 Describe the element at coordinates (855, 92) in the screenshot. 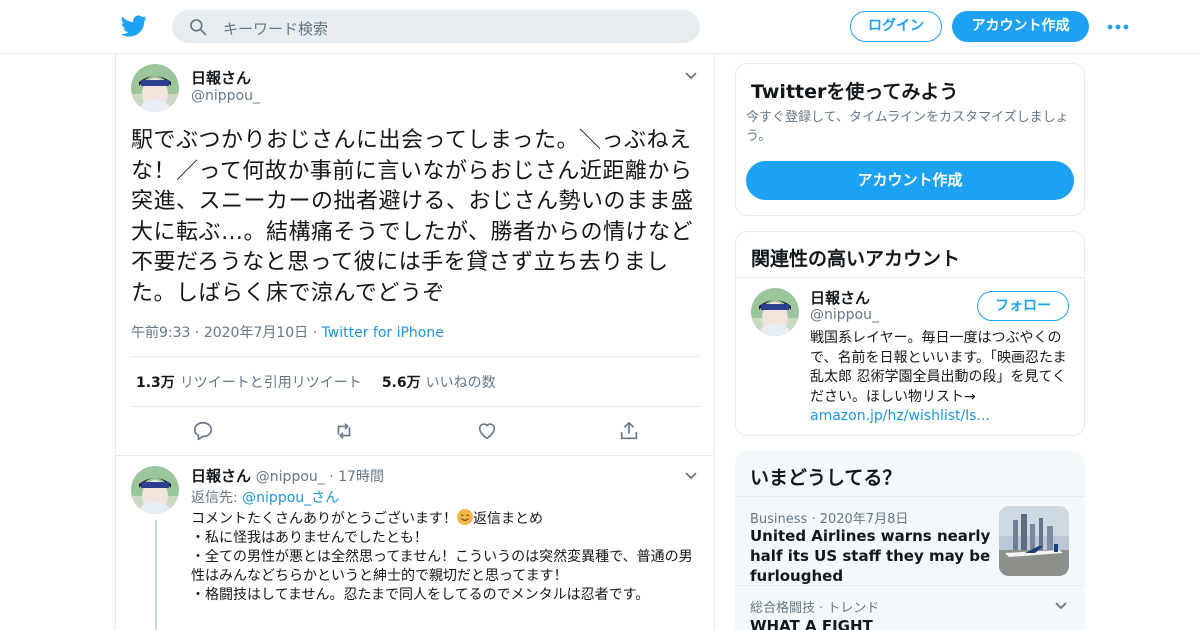

I see `signup-card-title: Twitterを使ってみよう` at that location.